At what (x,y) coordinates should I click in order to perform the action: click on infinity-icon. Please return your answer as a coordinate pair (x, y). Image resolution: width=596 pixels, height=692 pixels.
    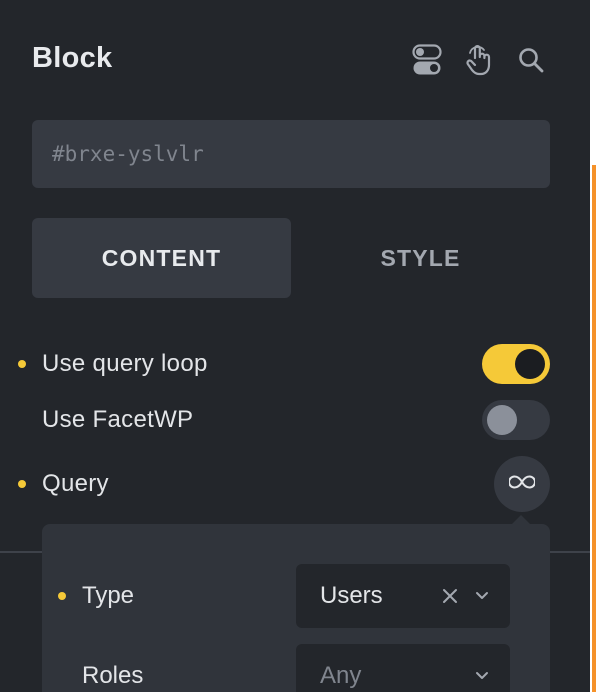
    Looking at the image, I should click on (522, 484).